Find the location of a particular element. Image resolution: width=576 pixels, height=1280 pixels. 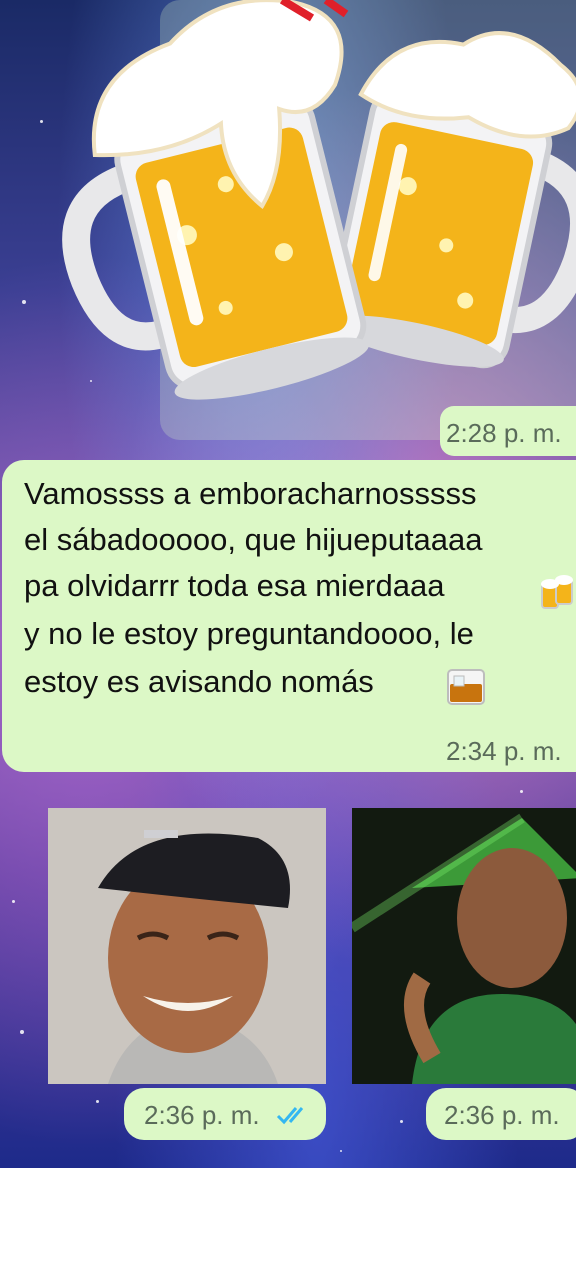

beer-mugs-icon is located at coordinates (557, 592).